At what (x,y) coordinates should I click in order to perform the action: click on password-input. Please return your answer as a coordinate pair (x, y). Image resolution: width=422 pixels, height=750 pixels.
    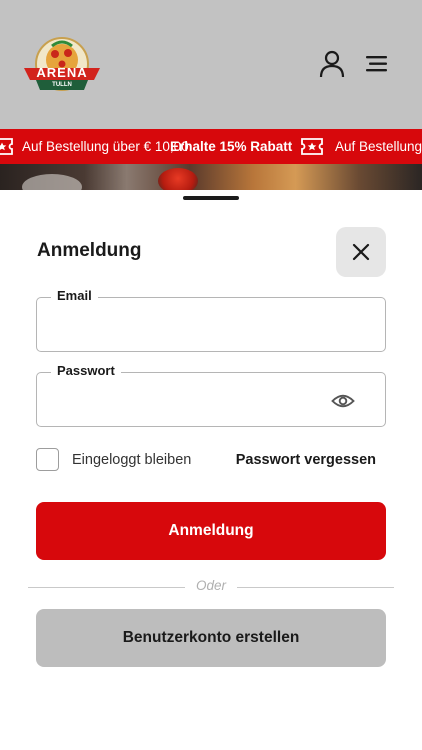
    Looking at the image, I should click on (191, 400).